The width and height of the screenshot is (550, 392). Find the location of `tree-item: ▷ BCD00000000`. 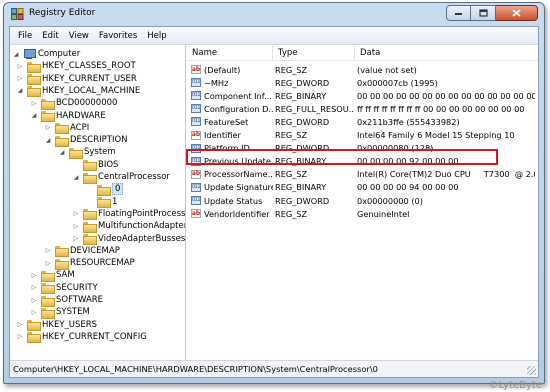

tree-item: ▷ BCD00000000 is located at coordinates (74, 103).